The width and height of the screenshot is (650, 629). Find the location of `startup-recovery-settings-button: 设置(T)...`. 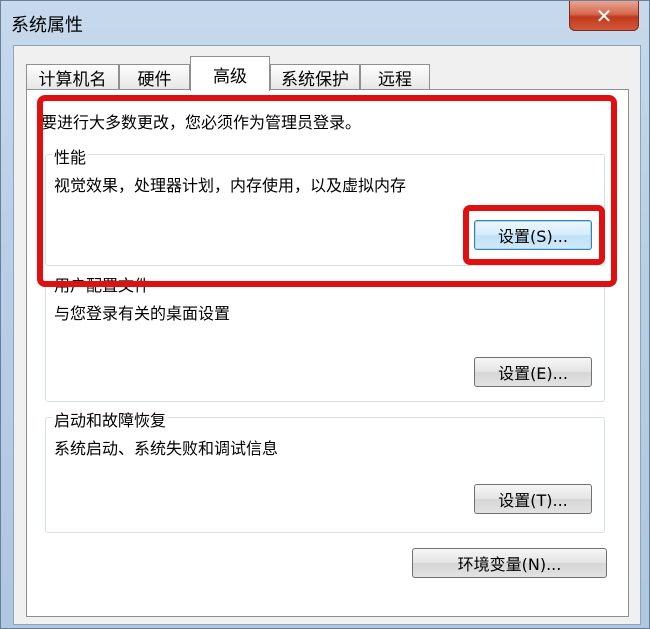

startup-recovery-settings-button: 设置(T)... is located at coordinates (533, 499).